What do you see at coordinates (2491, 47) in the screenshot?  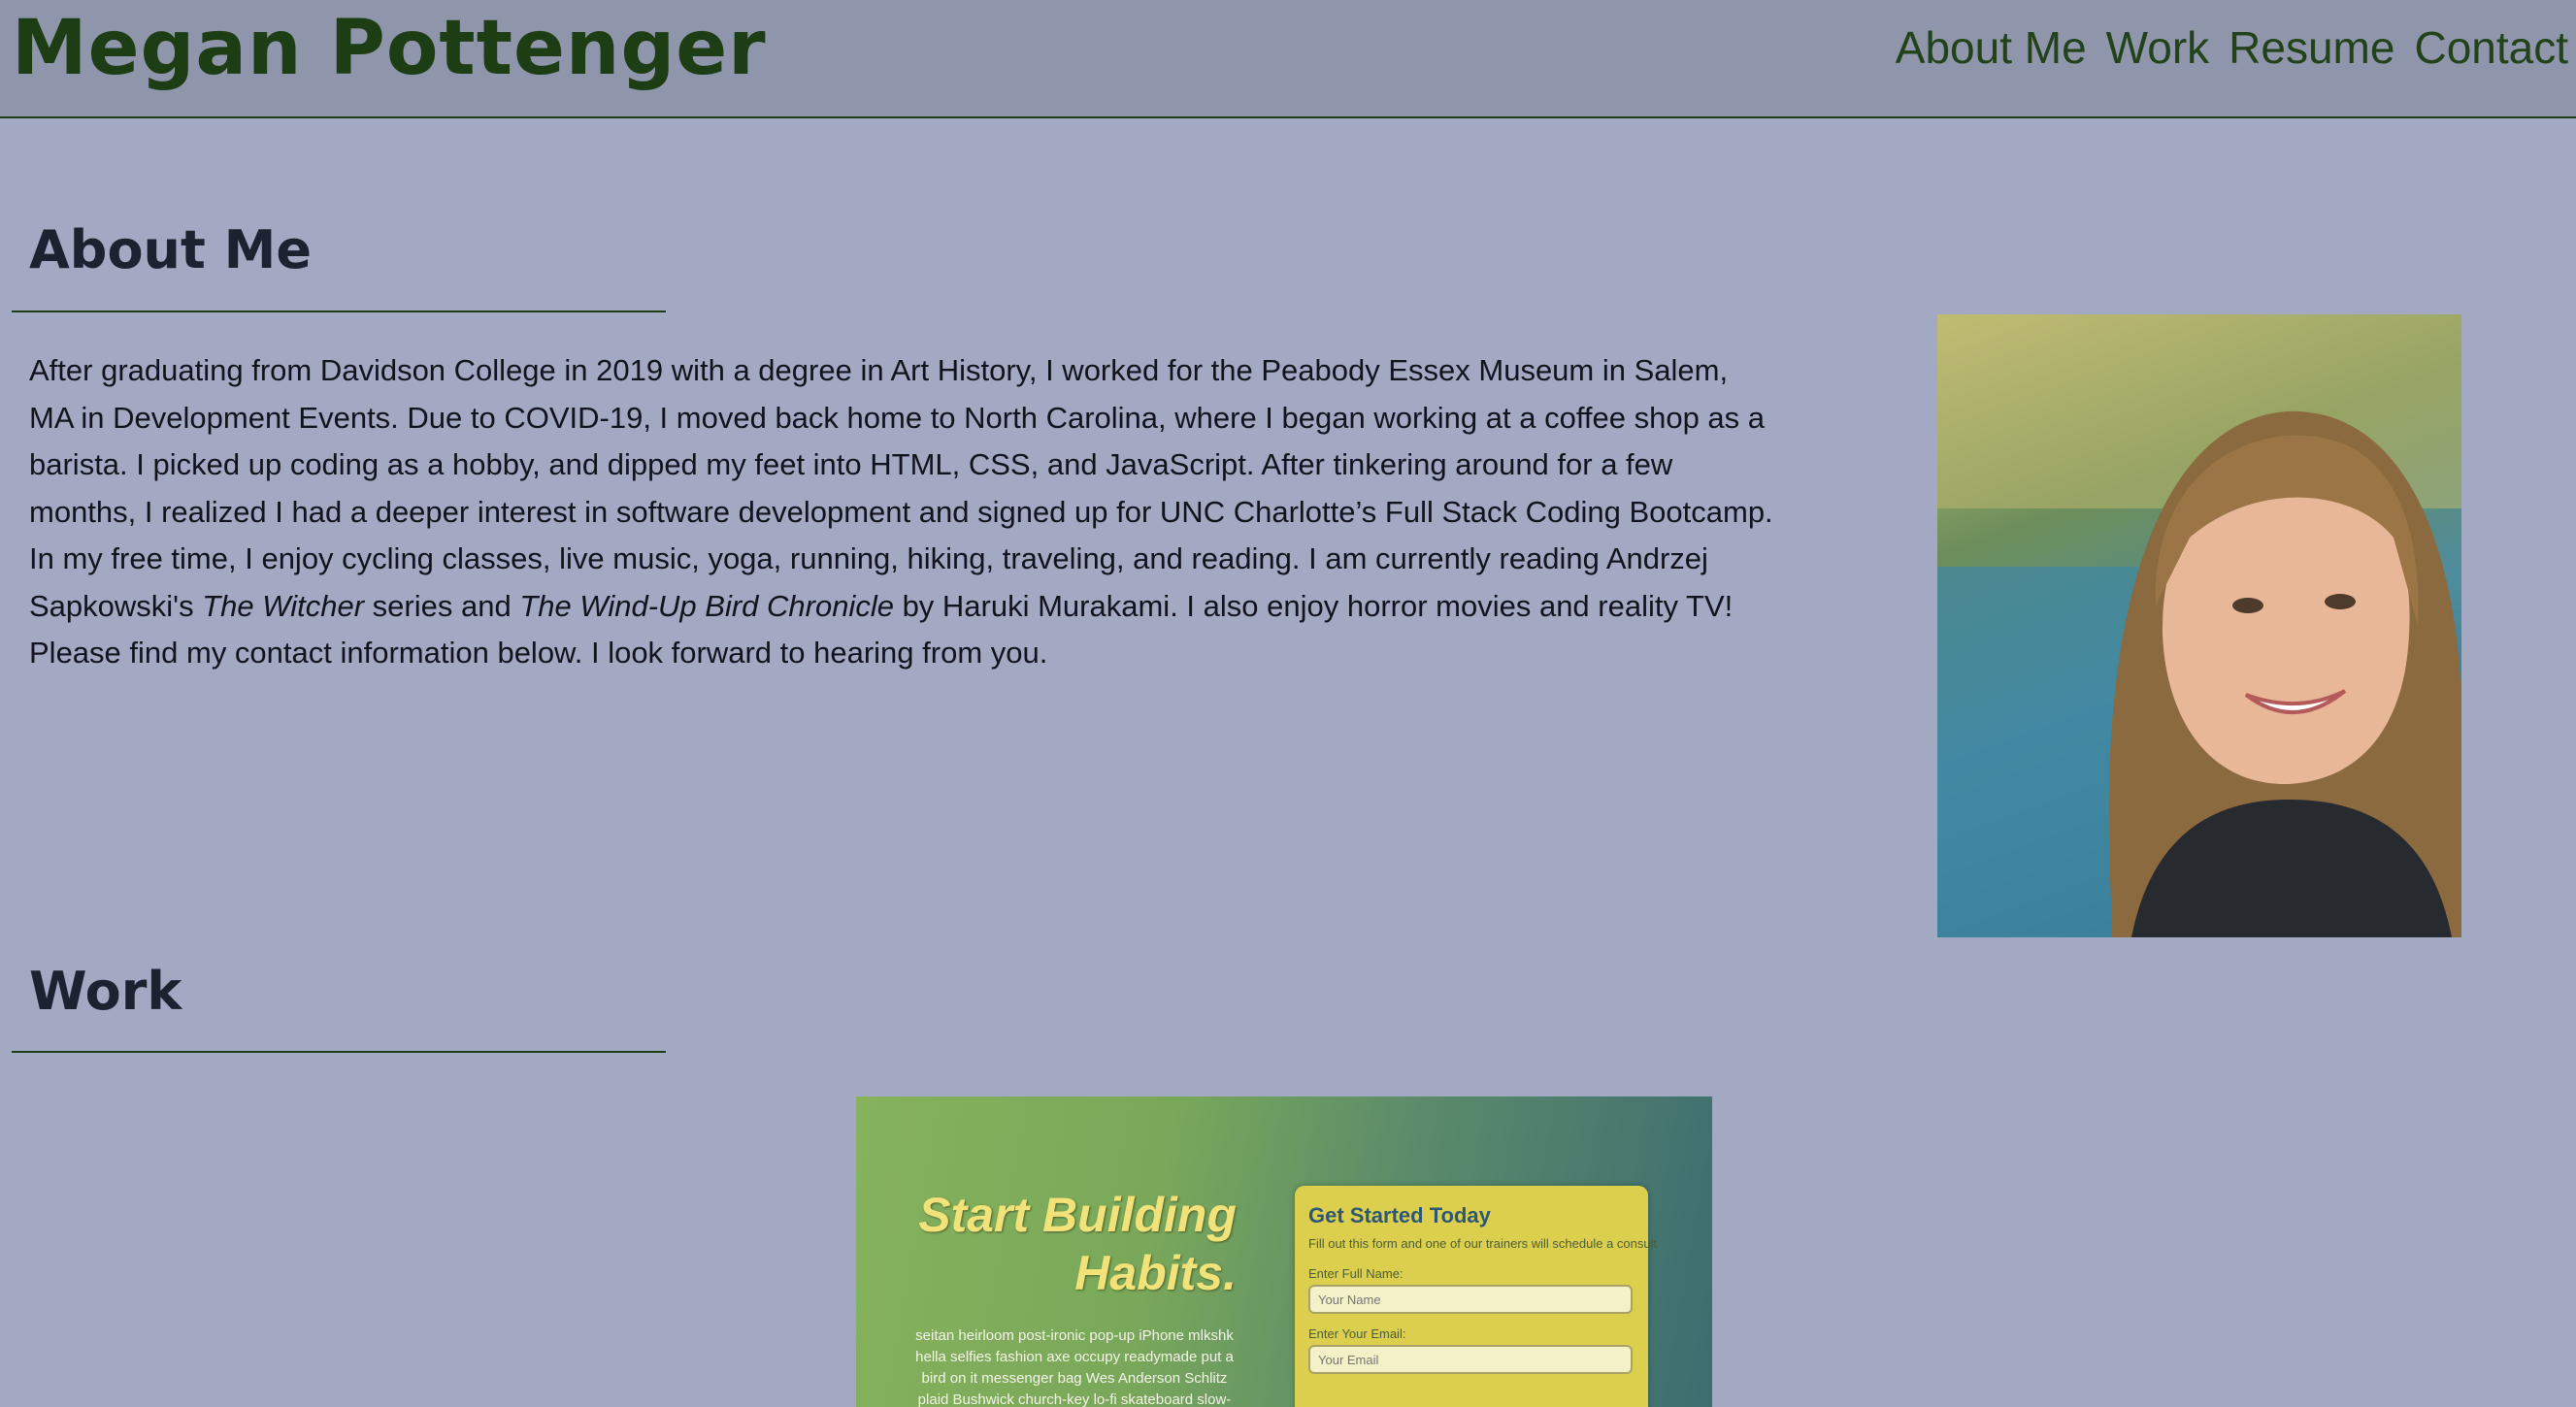 I see `nav-link-contact: Contact` at bounding box center [2491, 47].